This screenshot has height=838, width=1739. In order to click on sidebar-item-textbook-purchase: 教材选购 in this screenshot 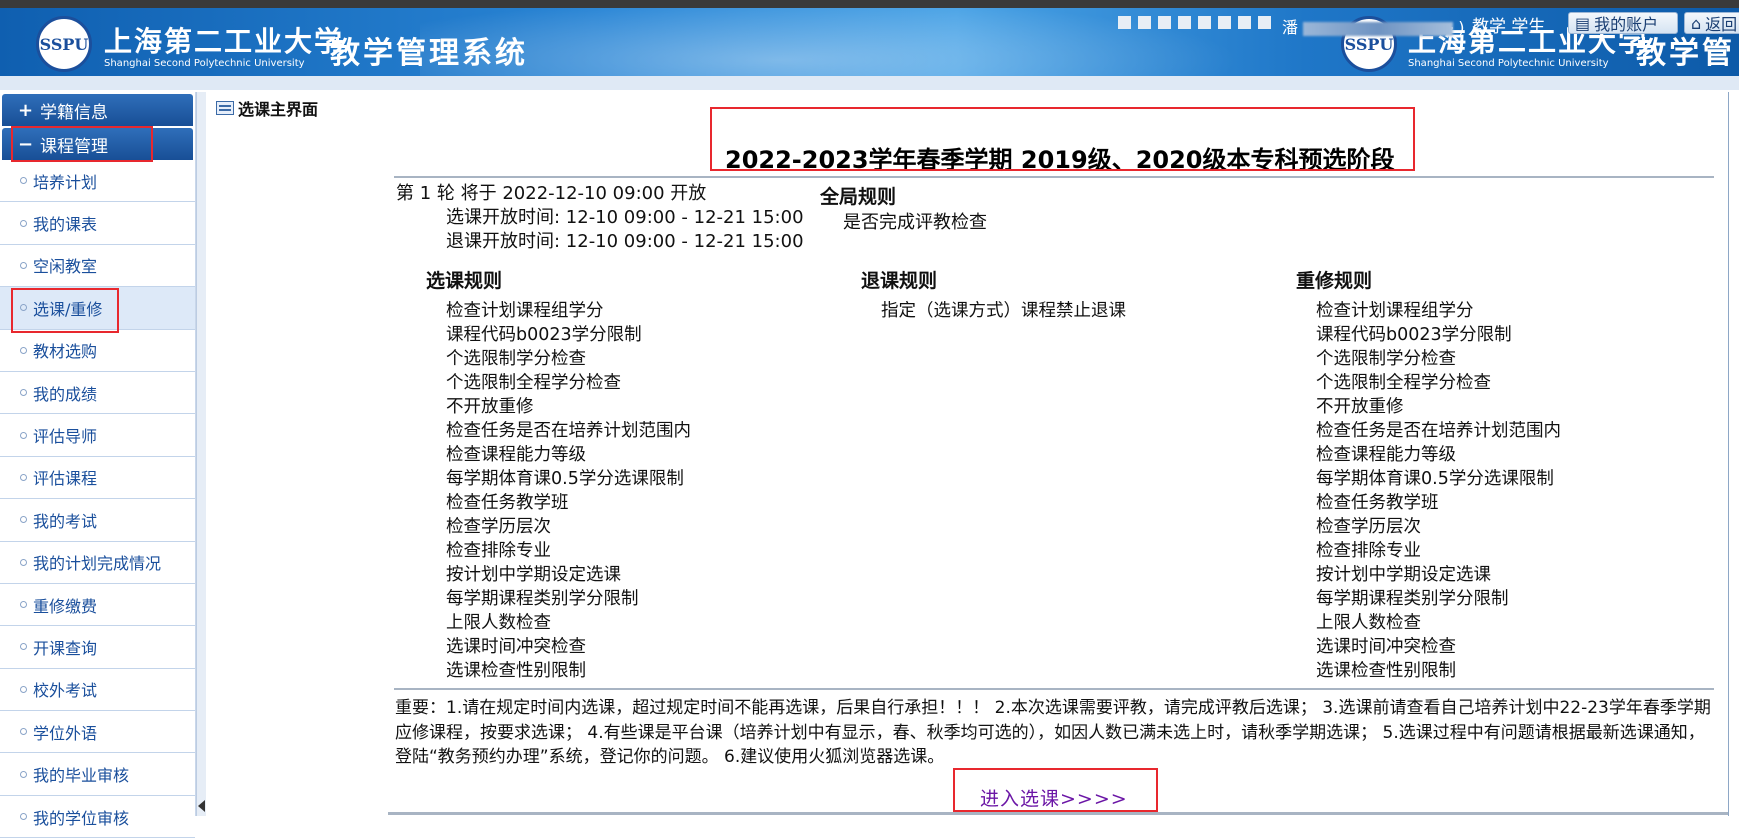, I will do `click(97, 351)`.